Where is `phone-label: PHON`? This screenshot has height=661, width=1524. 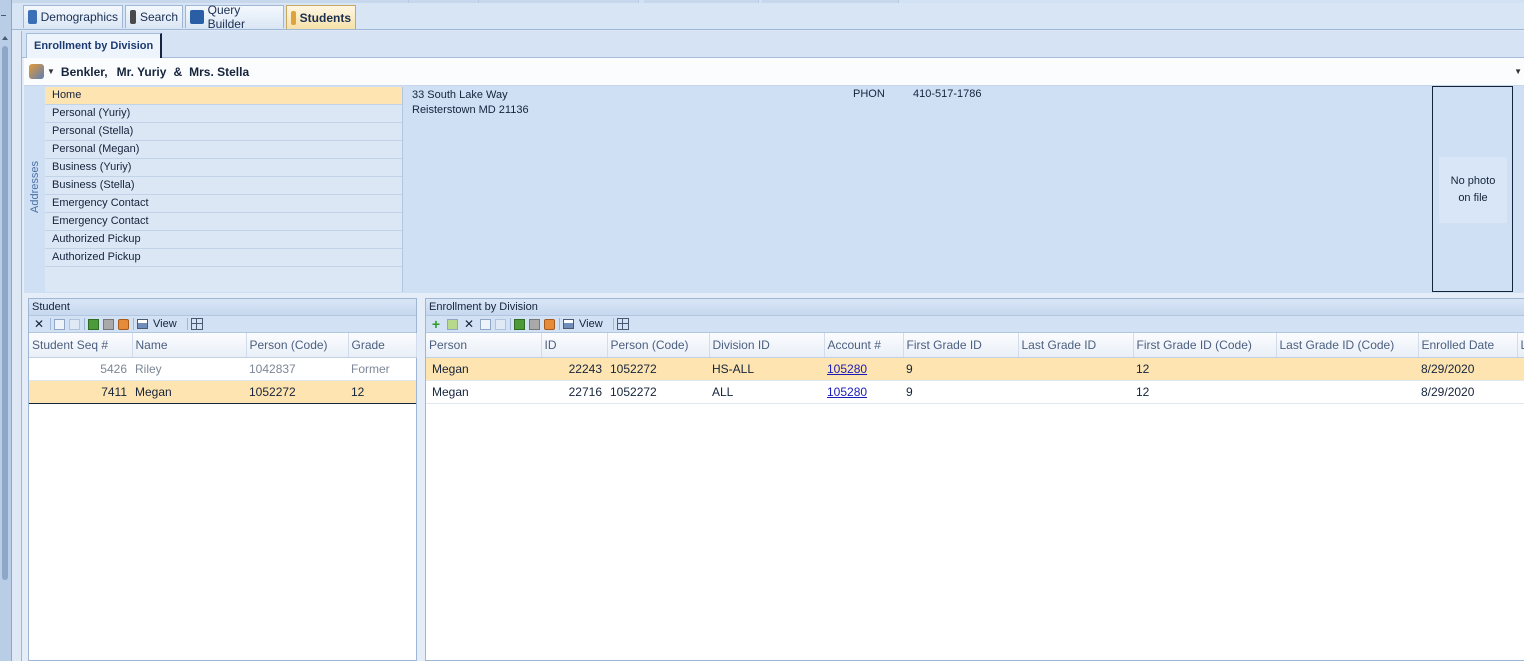
phone-label: PHON is located at coordinates (869, 94).